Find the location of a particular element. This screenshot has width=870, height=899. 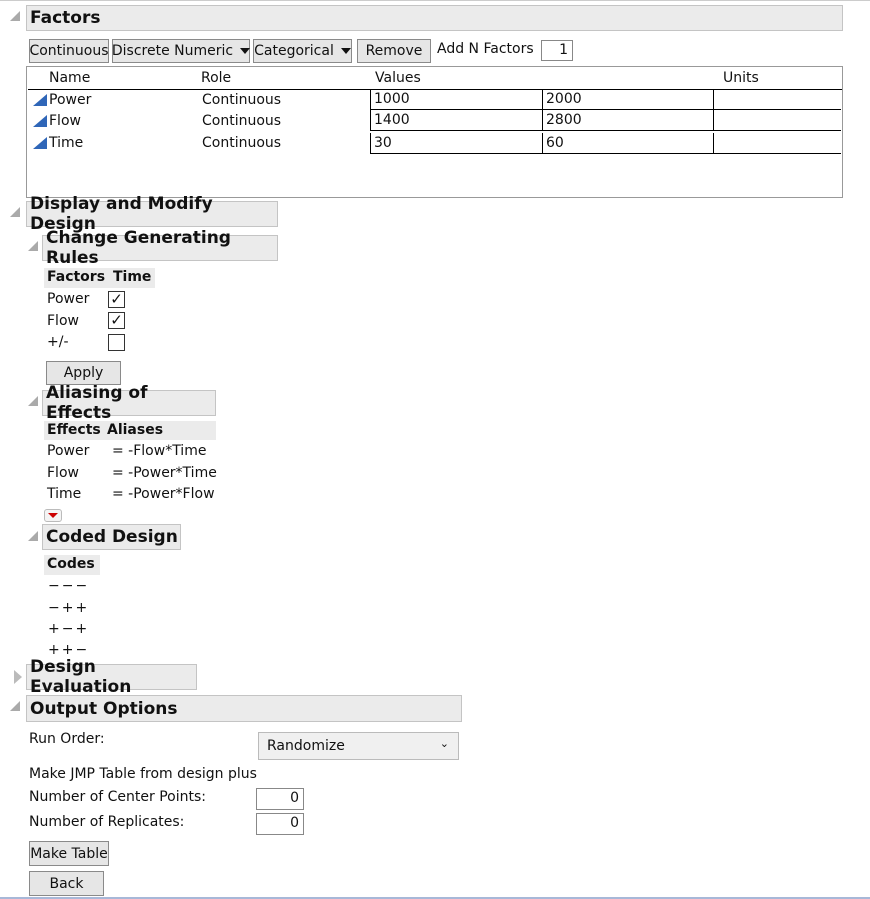

col-aliases: Aliases is located at coordinates (135, 430).